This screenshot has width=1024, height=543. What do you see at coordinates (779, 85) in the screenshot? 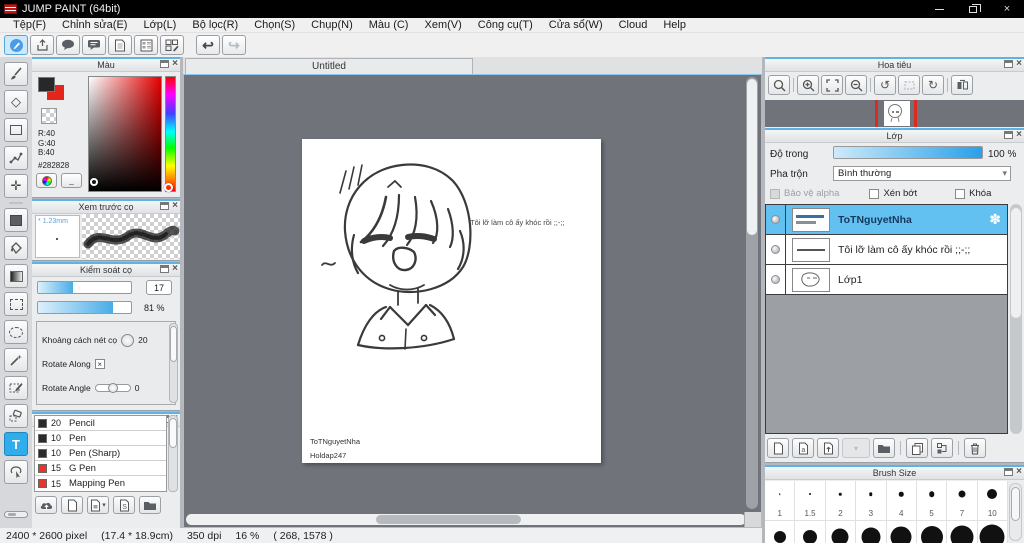
I see `zoom-actual-button` at bounding box center [779, 85].